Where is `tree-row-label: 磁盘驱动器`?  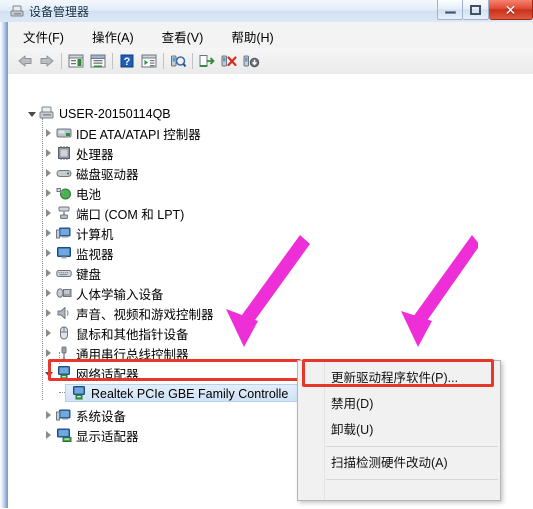 tree-row-label: 磁盘驱动器 is located at coordinates (107, 175).